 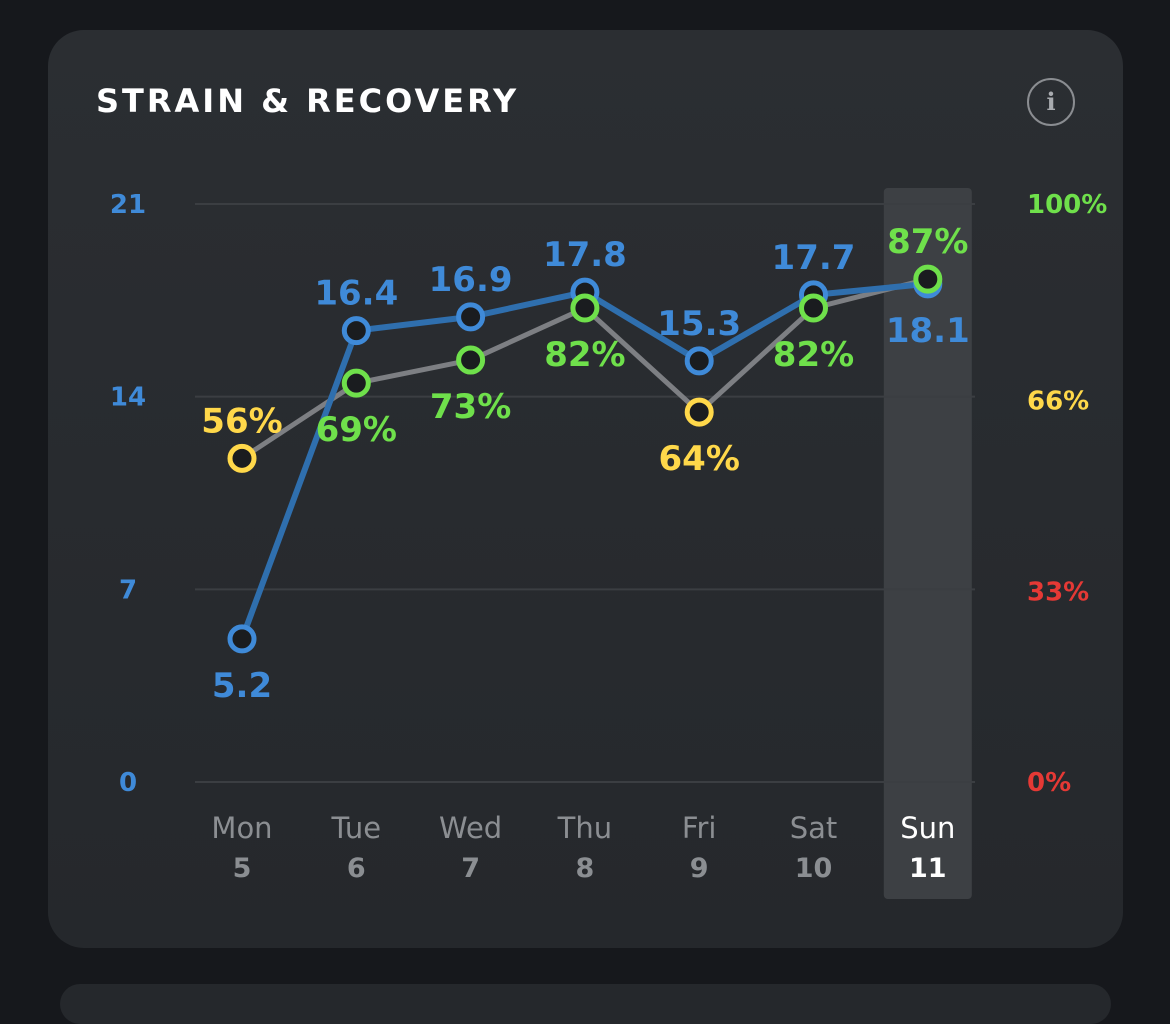 What do you see at coordinates (928, 868) in the screenshot?
I see `day-number-label: 11` at bounding box center [928, 868].